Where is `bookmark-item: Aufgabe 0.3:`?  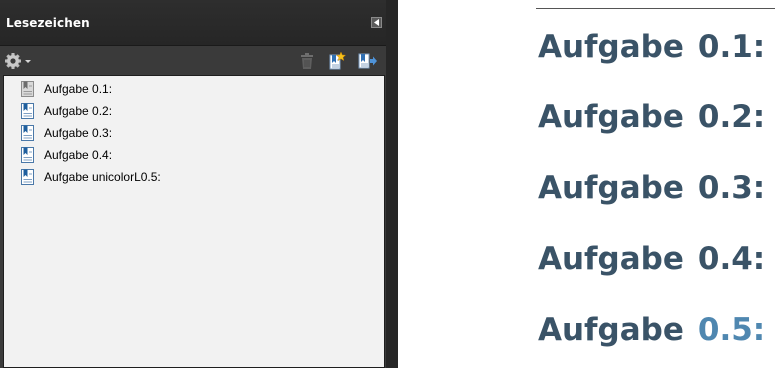
bookmark-item: Aufgabe 0.3: is located at coordinates (66, 133).